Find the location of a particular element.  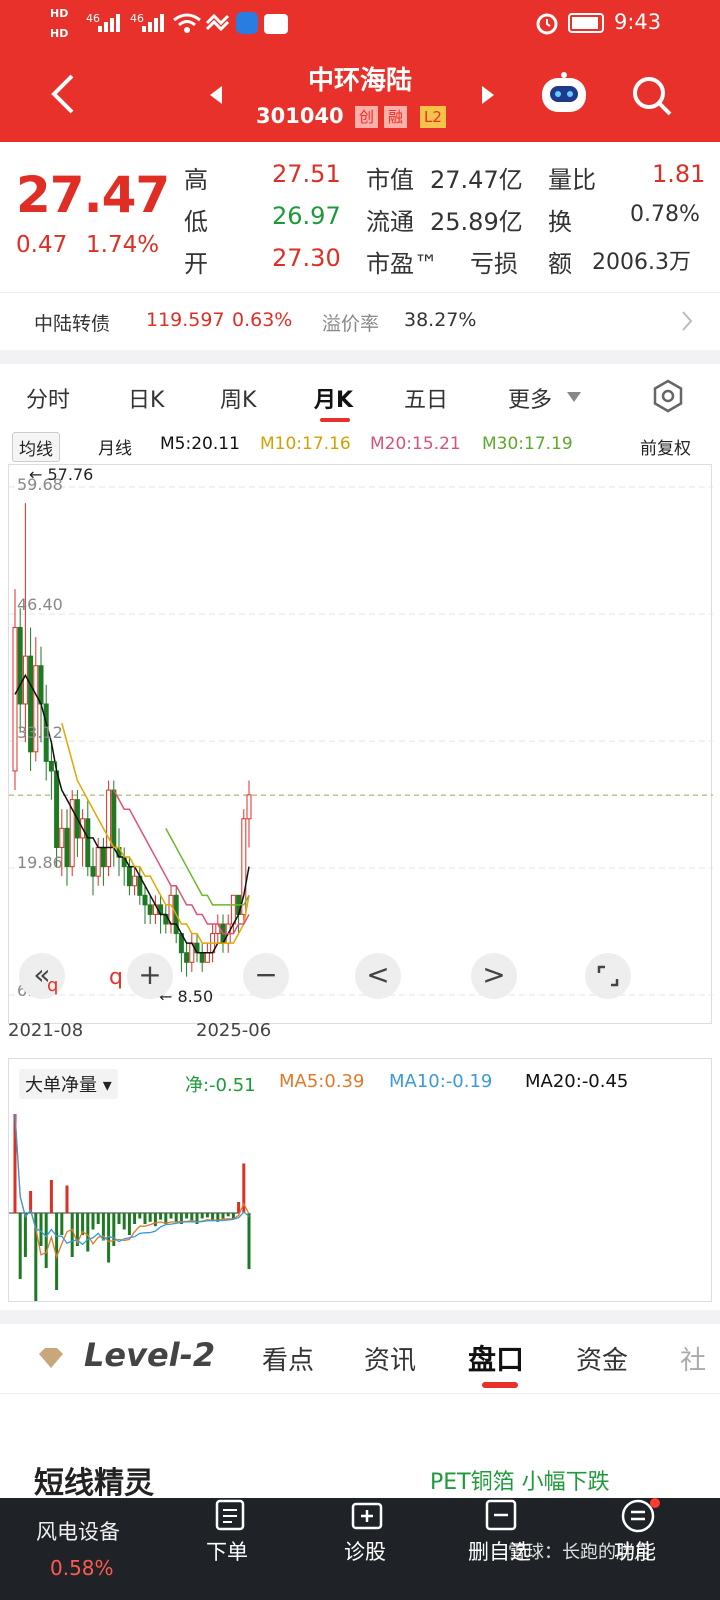

short-term-elf-title: 短线精灵 is located at coordinates (94, 1480).